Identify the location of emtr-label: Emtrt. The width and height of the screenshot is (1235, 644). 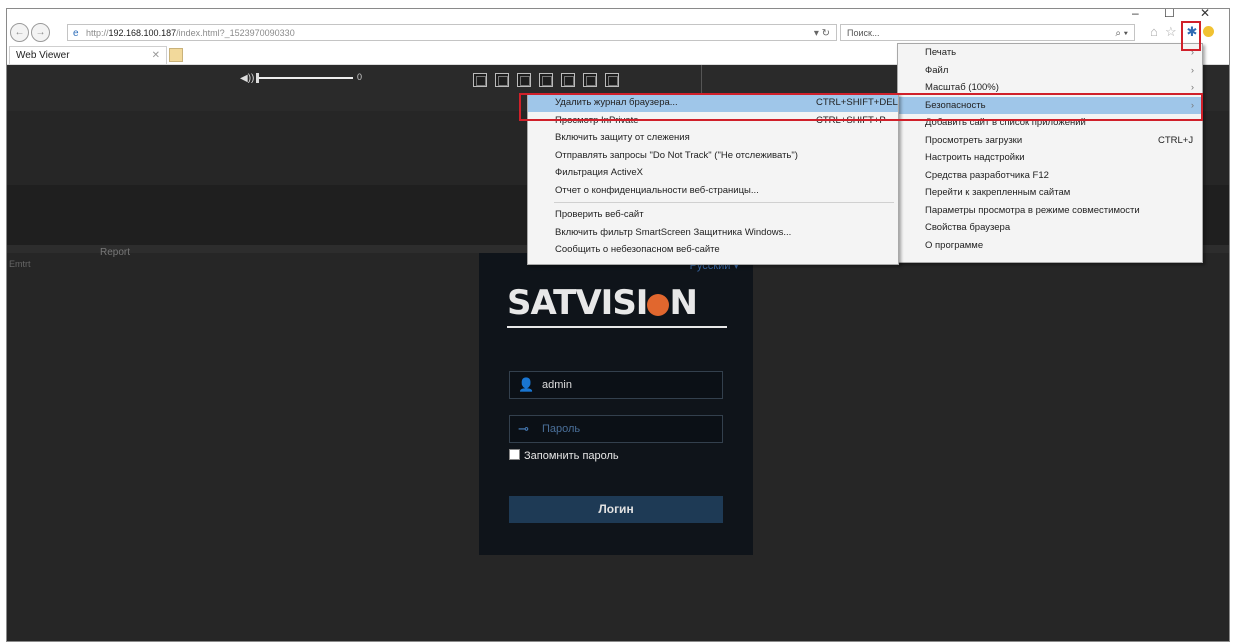
(20, 264).